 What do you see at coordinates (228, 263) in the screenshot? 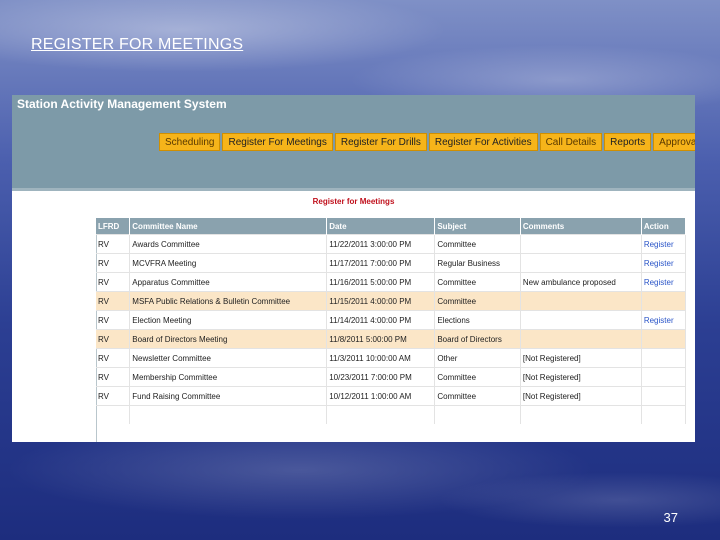
I see `cell-committee-name: MCVFRA Meeting` at bounding box center [228, 263].